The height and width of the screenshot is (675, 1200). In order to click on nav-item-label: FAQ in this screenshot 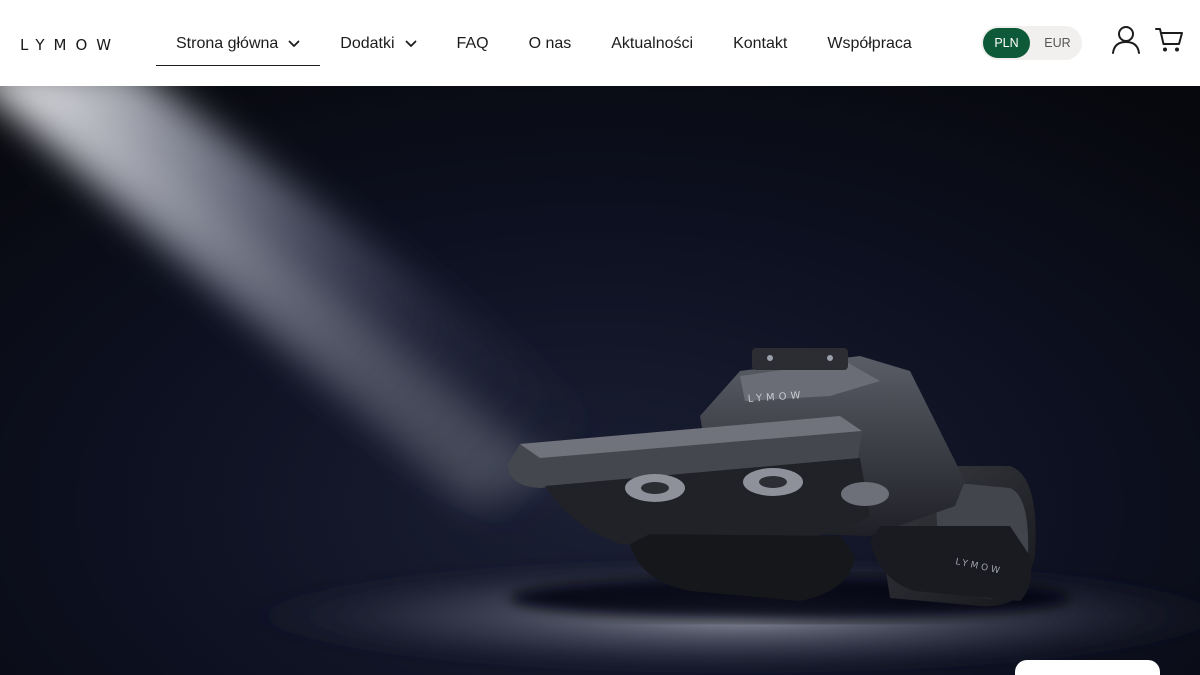, I will do `click(472, 43)`.